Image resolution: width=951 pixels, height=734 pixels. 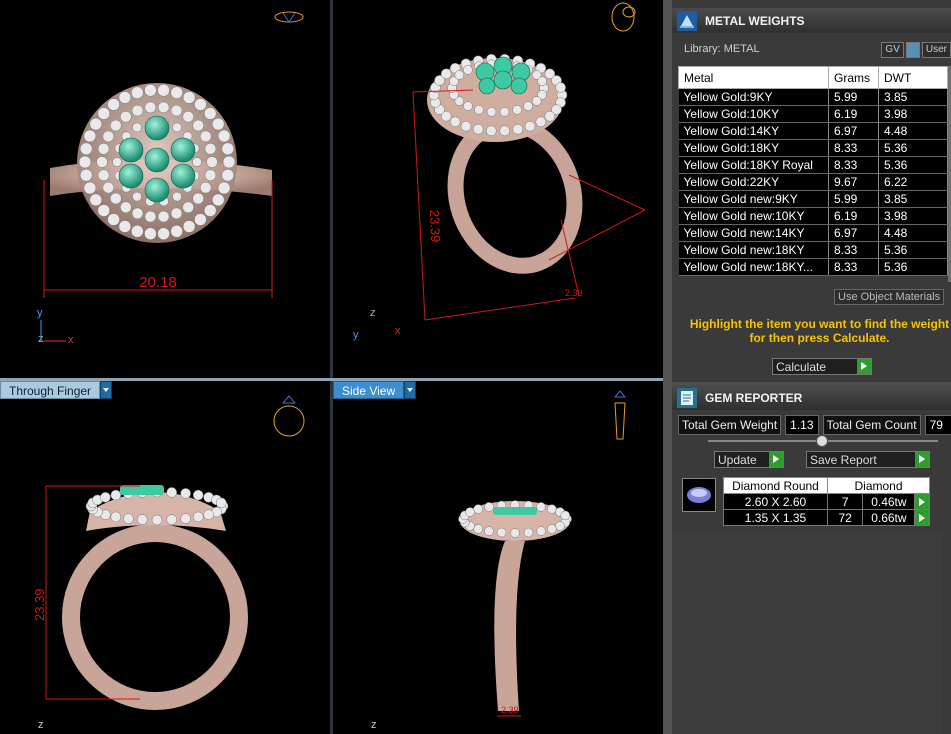 What do you see at coordinates (813, 148) in the screenshot?
I see `table-row: Yellow Gold:18KY 8.33 5.36` at bounding box center [813, 148].